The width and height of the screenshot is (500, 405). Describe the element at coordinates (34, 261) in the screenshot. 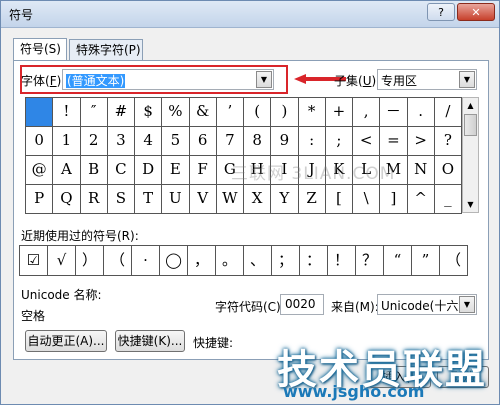

I see `recent-symbol-cell: ☑` at that location.